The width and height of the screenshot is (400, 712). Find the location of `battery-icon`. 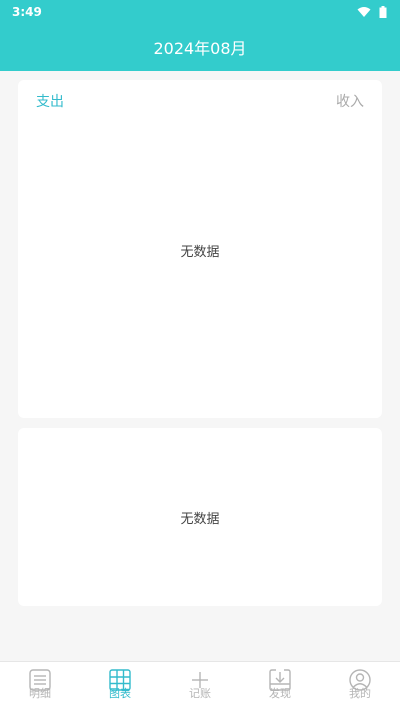

battery-icon is located at coordinates (383, 12).